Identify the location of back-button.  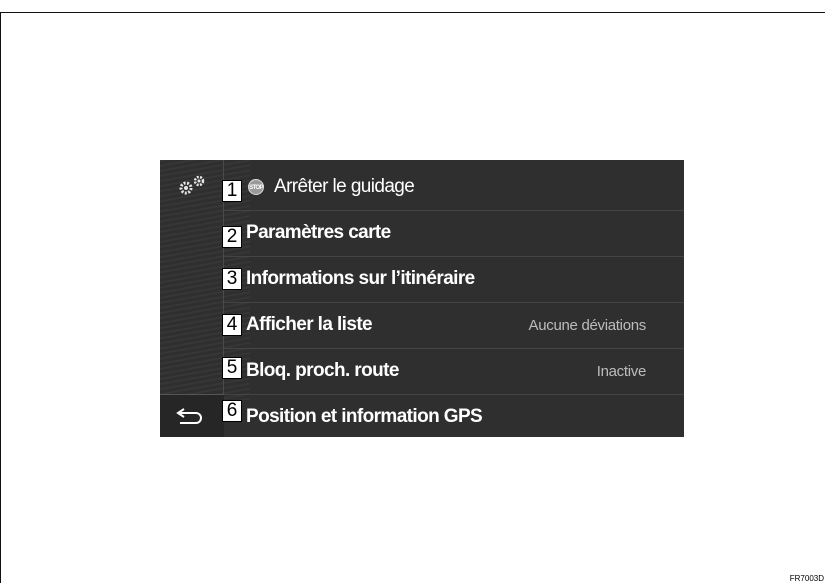
(192, 415).